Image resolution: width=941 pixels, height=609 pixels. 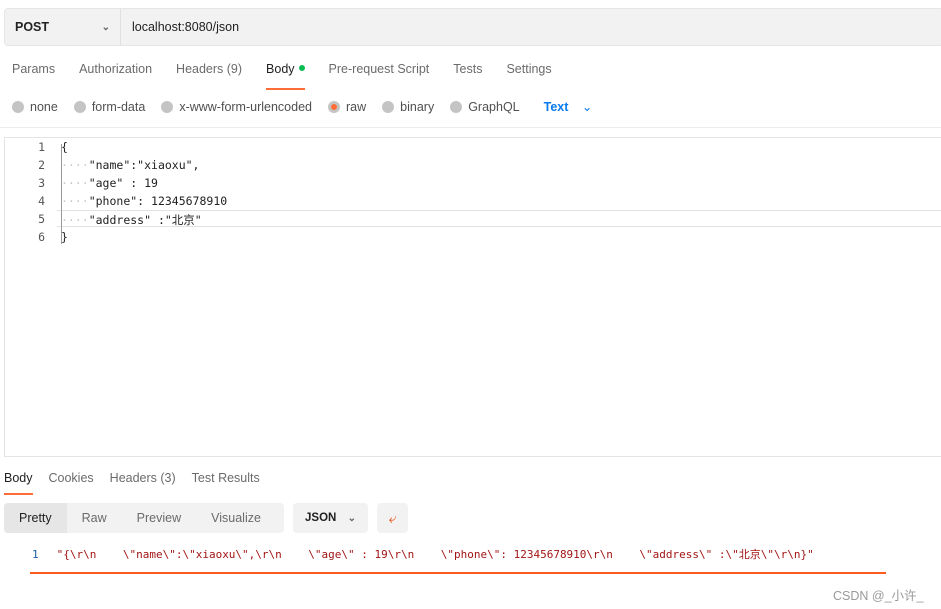 What do you see at coordinates (33, 76) in the screenshot?
I see `tab-params: Params` at bounding box center [33, 76].